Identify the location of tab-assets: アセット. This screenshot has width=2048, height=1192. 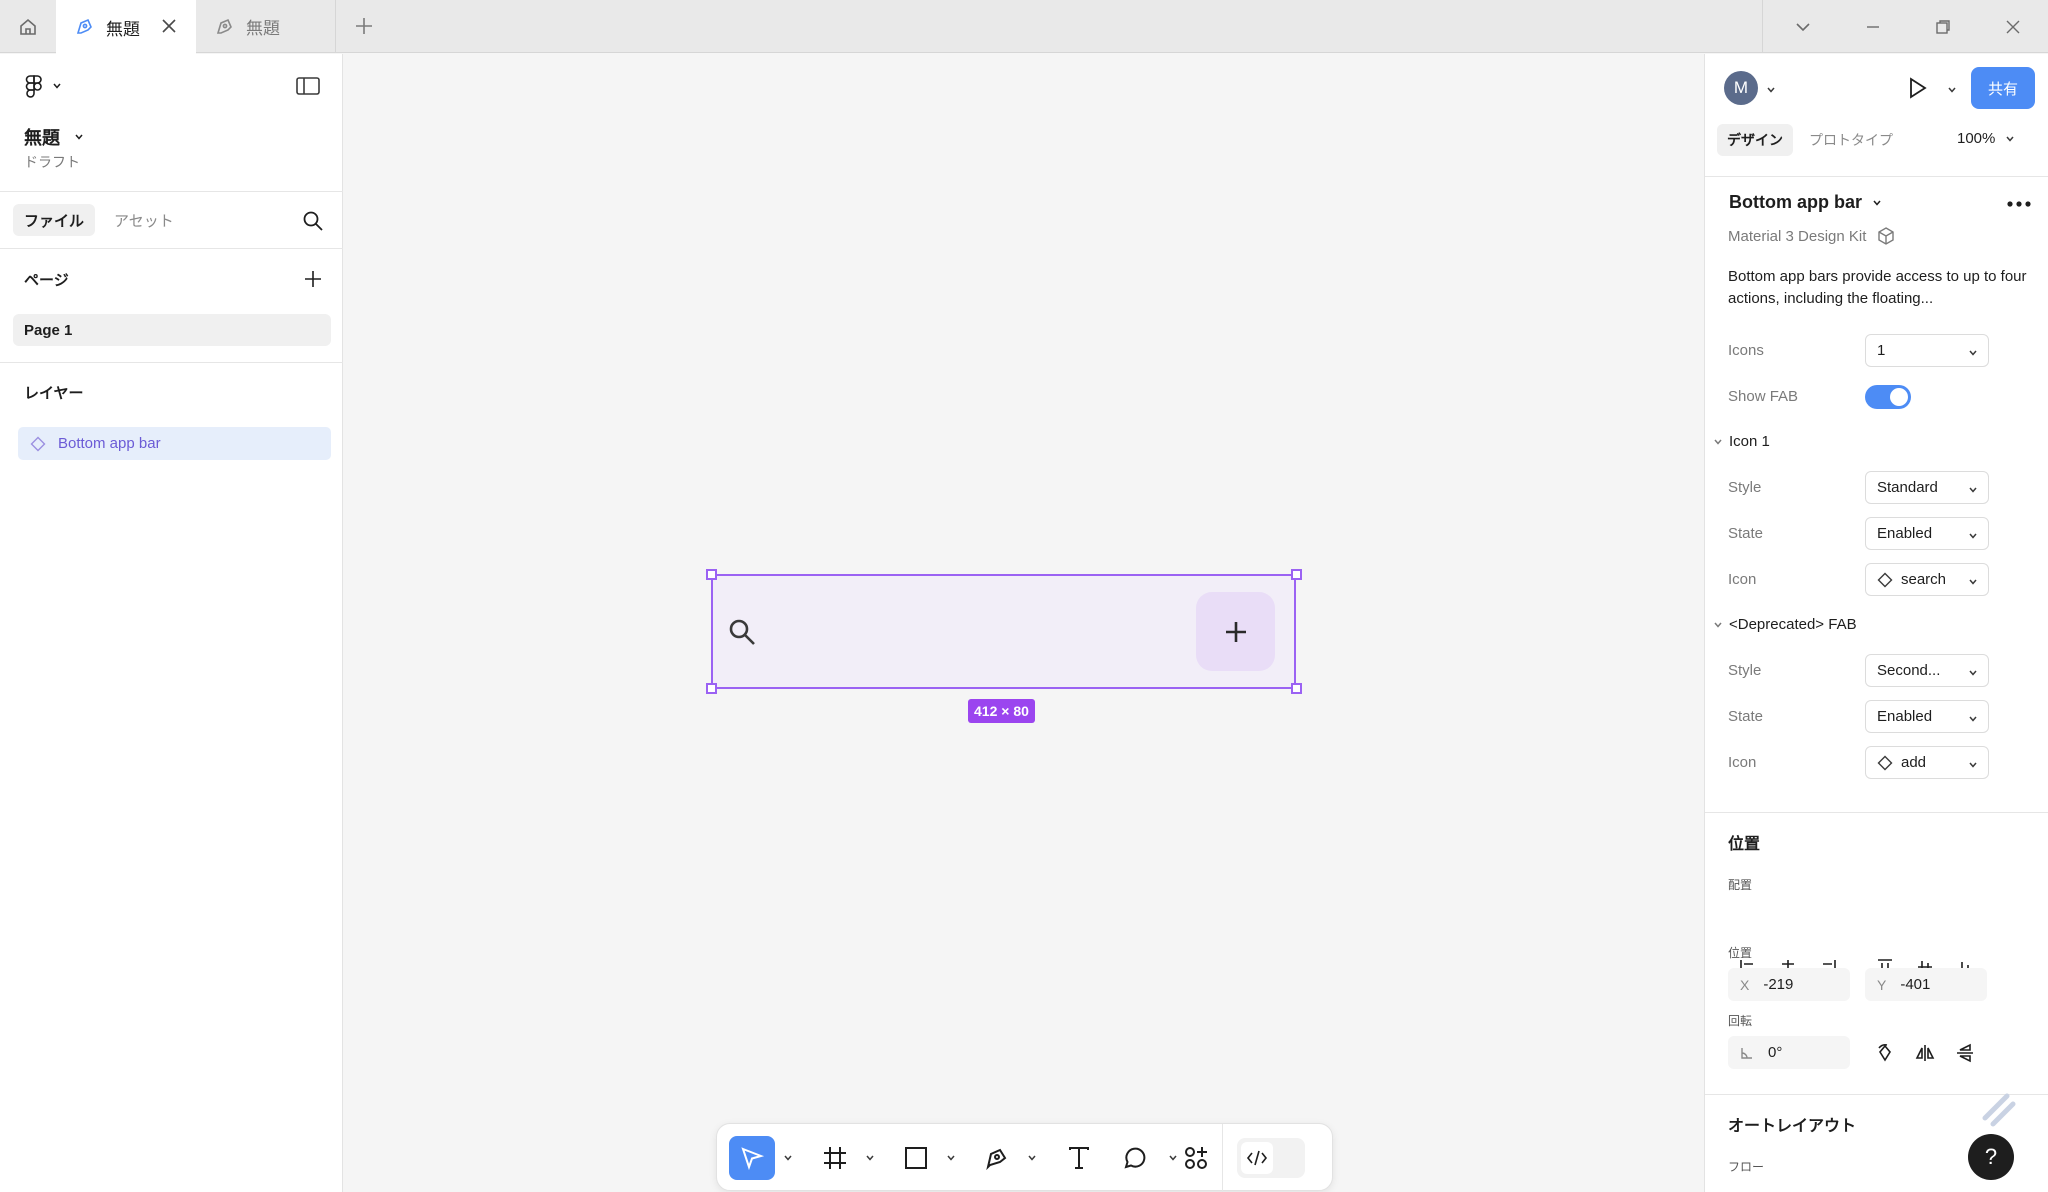
(144, 220).